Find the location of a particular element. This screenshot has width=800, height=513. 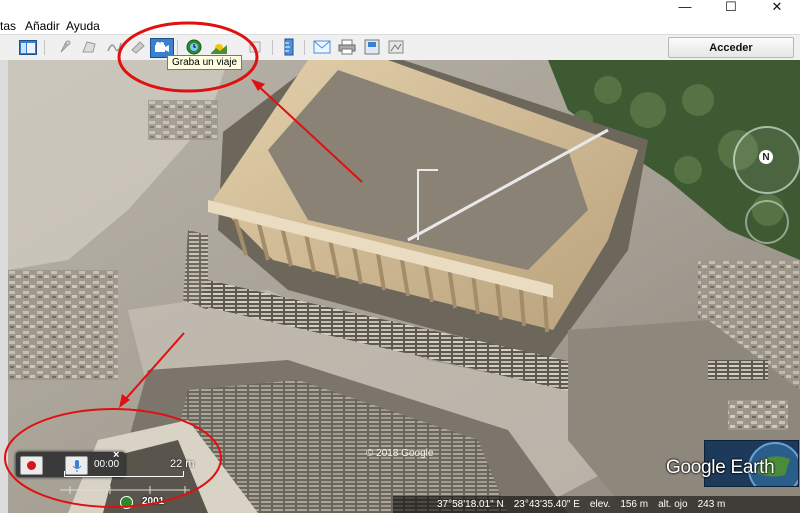

recorder-close-button: × is located at coordinates (116, 455).